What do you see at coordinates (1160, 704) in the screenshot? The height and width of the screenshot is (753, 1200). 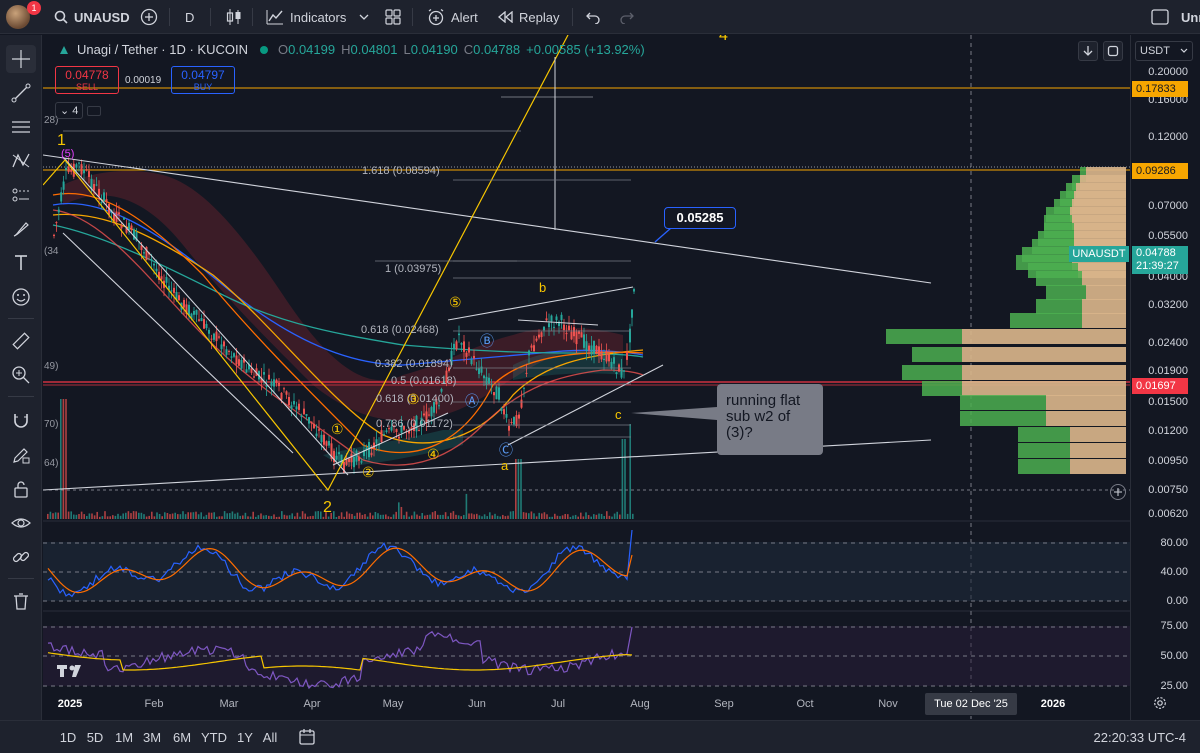 I see `chart-settings-button` at bounding box center [1160, 704].